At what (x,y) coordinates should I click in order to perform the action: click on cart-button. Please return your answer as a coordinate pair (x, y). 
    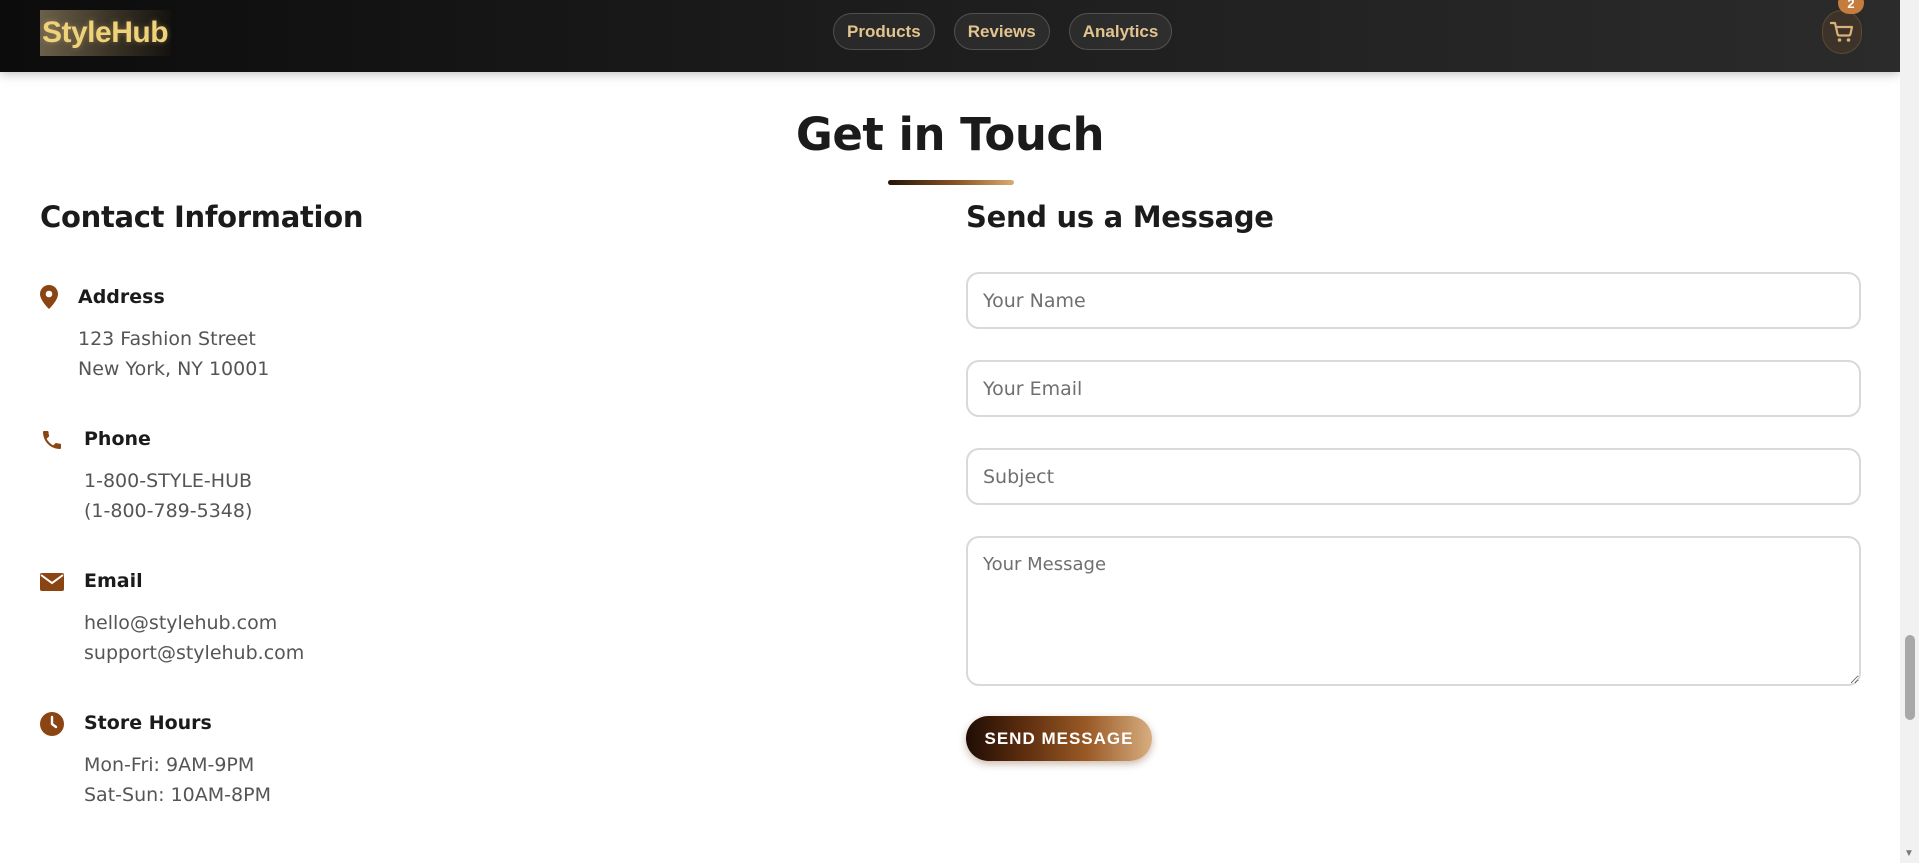
    Looking at the image, I should click on (1842, 32).